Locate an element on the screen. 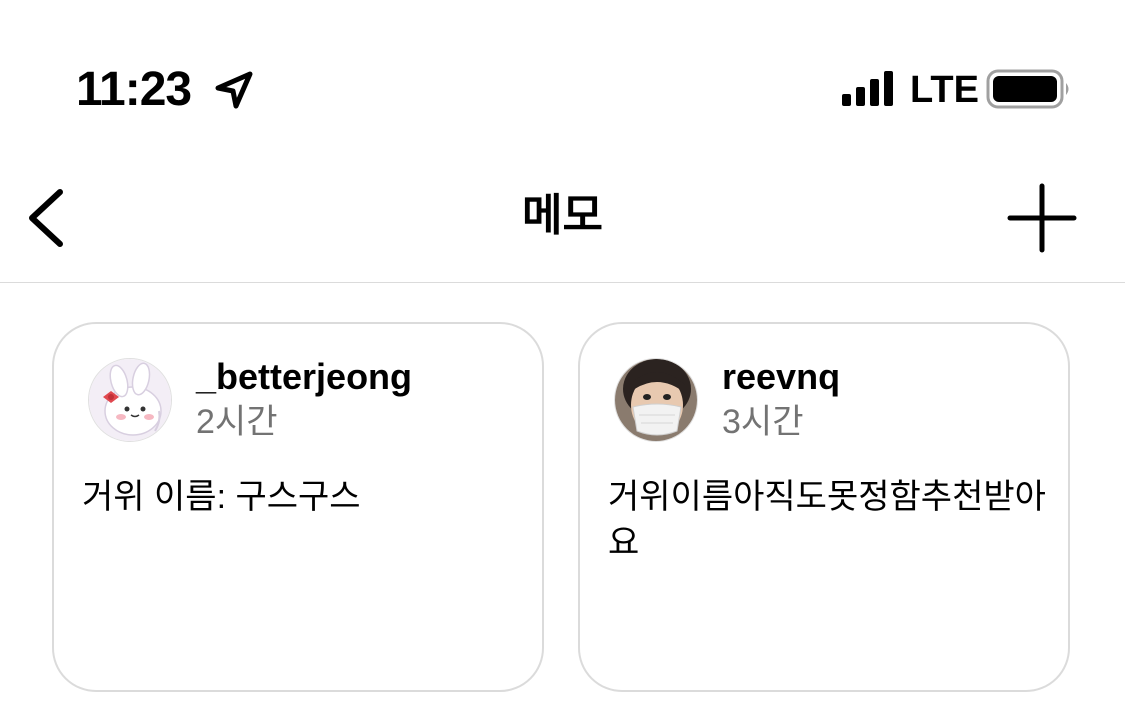  add-memo-button is located at coordinates (1042, 218).